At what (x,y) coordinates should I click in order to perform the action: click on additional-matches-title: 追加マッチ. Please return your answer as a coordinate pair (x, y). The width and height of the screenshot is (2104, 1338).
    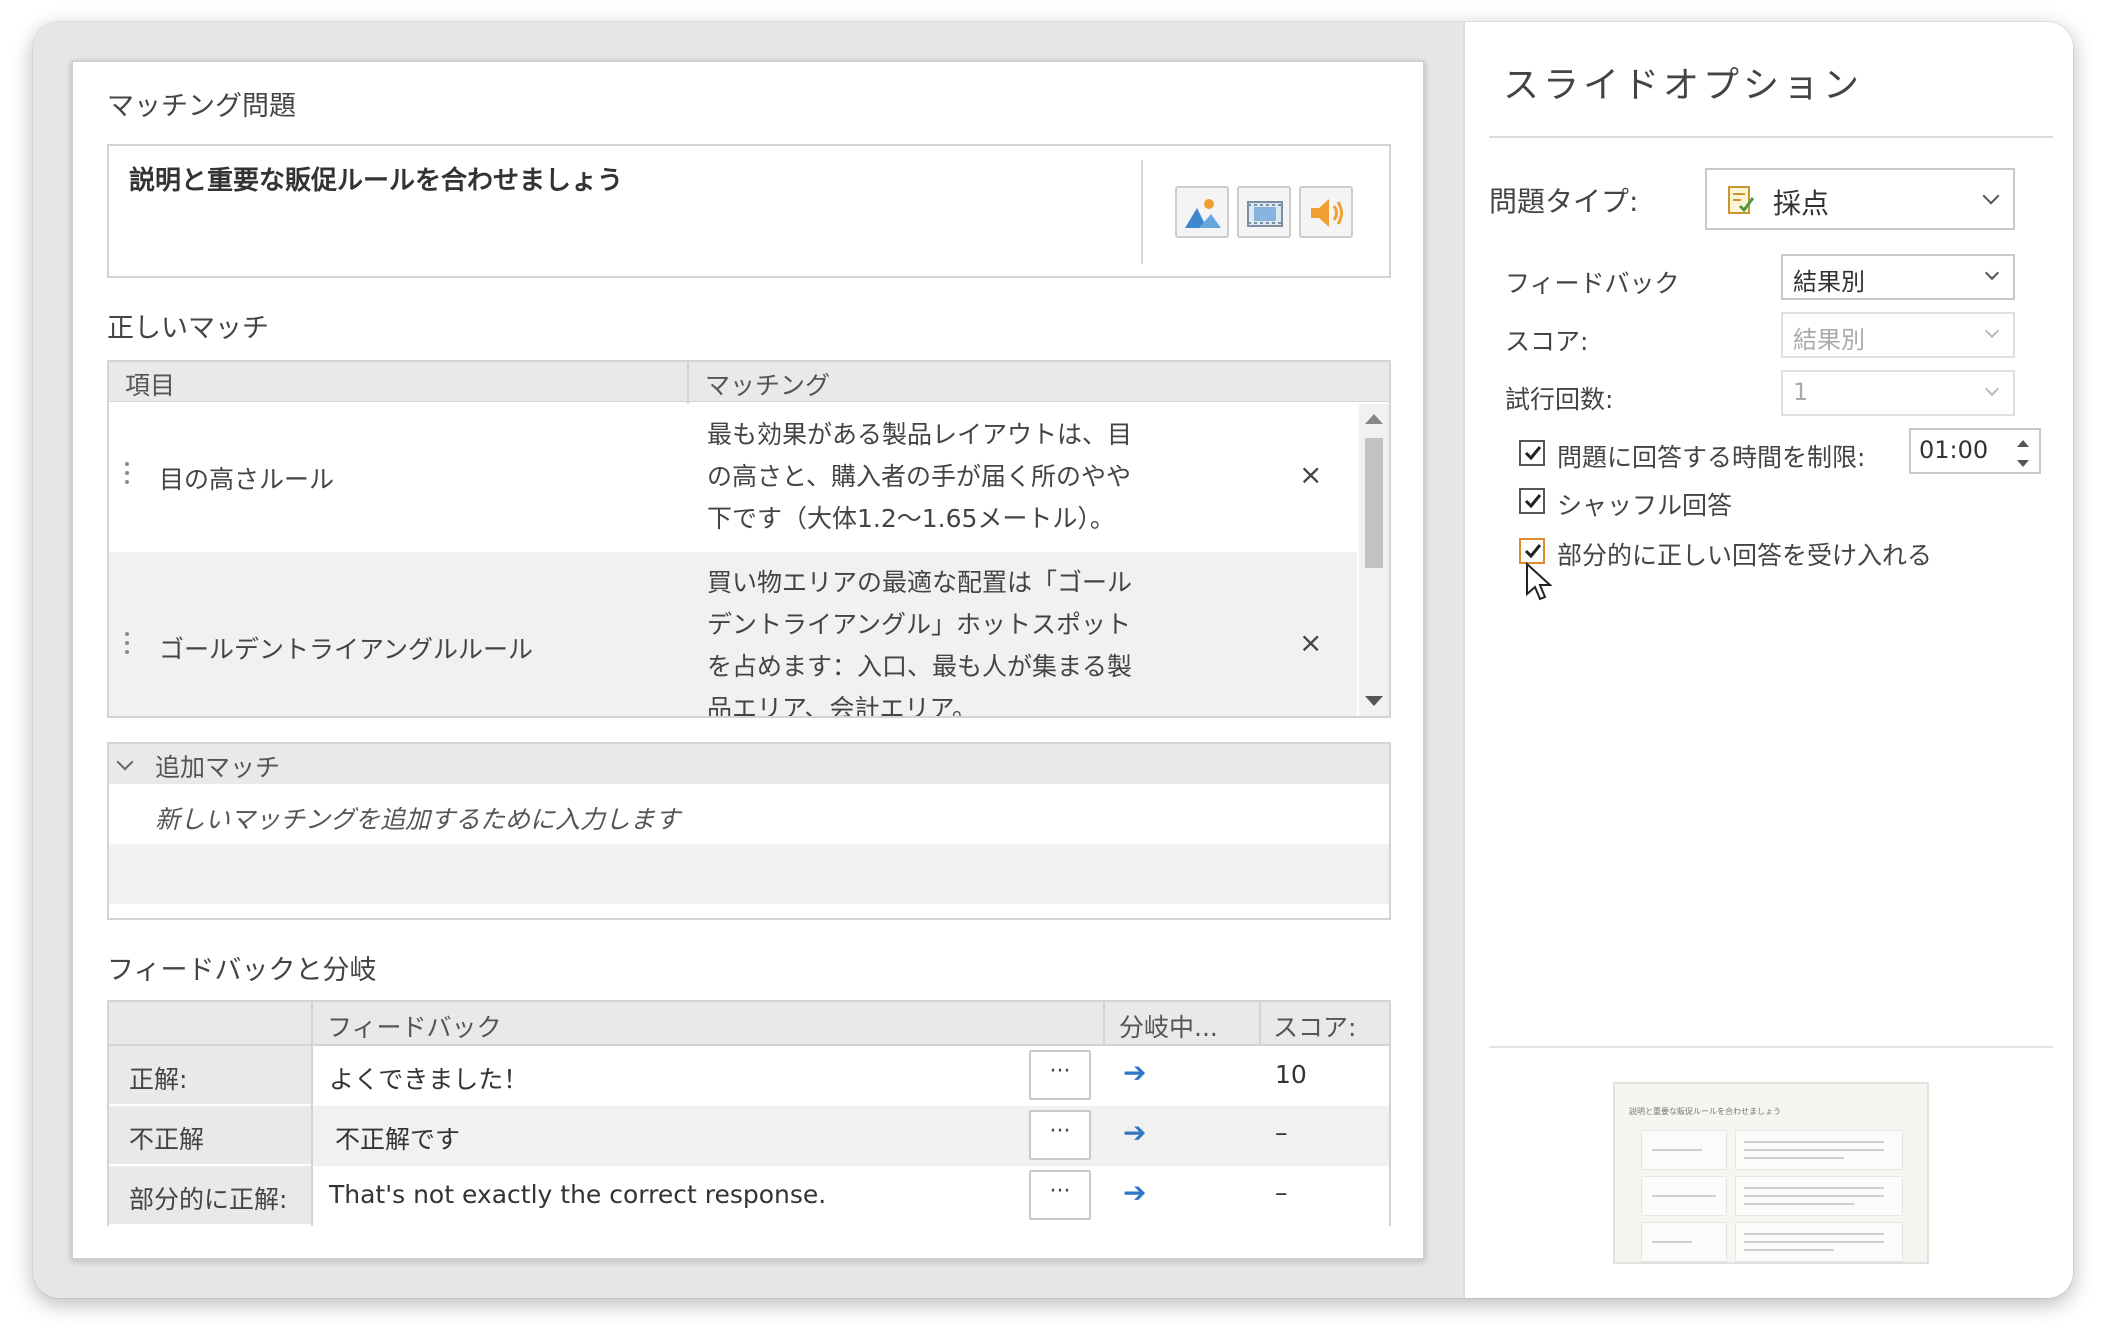
    Looking at the image, I should click on (218, 767).